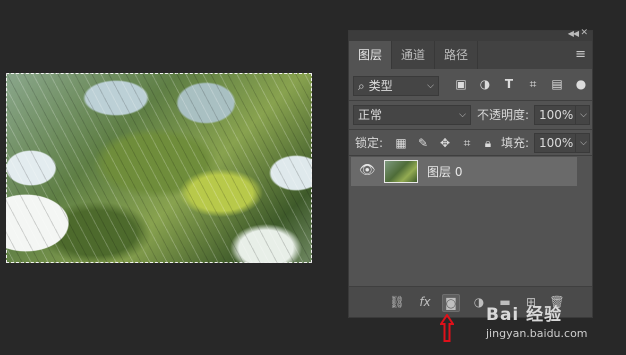  I want to click on lock-row: 锁定: ▦ ✎ ✥ ⌗ 🔒︎ 填充: 100% ⌵, so click(470, 145).